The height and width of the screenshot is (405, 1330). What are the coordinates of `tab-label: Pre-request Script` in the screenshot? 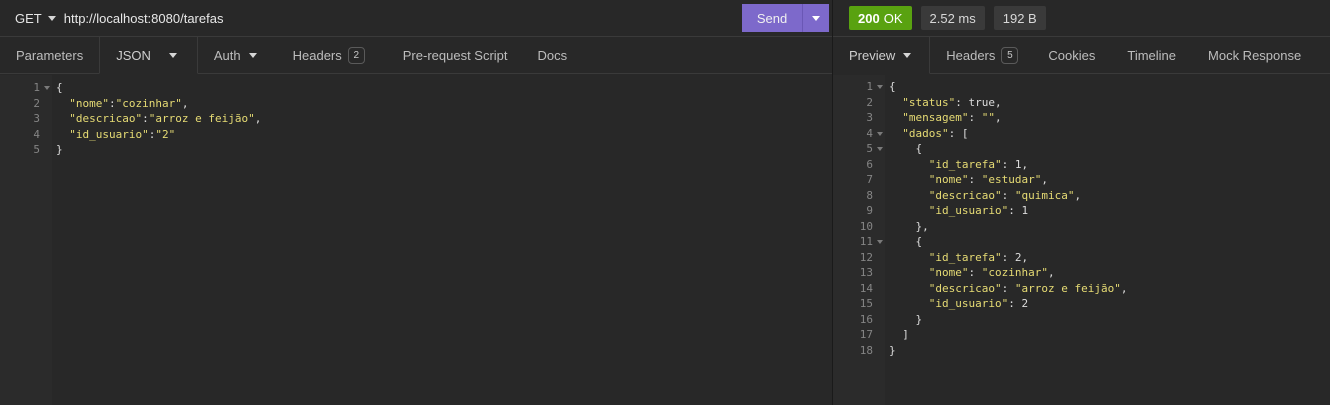 It's located at (455, 55).